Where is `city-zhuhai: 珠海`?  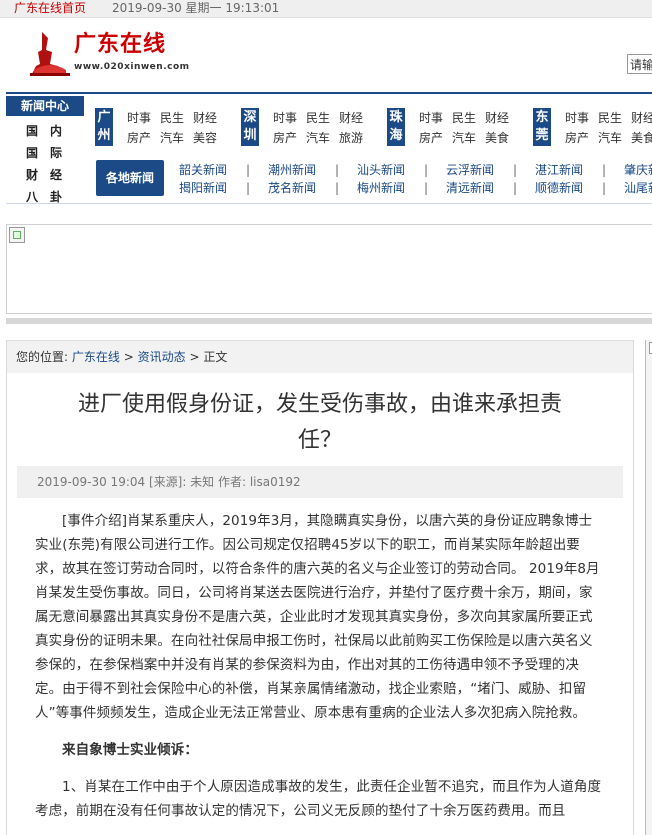 city-zhuhai: 珠海 is located at coordinates (396, 127).